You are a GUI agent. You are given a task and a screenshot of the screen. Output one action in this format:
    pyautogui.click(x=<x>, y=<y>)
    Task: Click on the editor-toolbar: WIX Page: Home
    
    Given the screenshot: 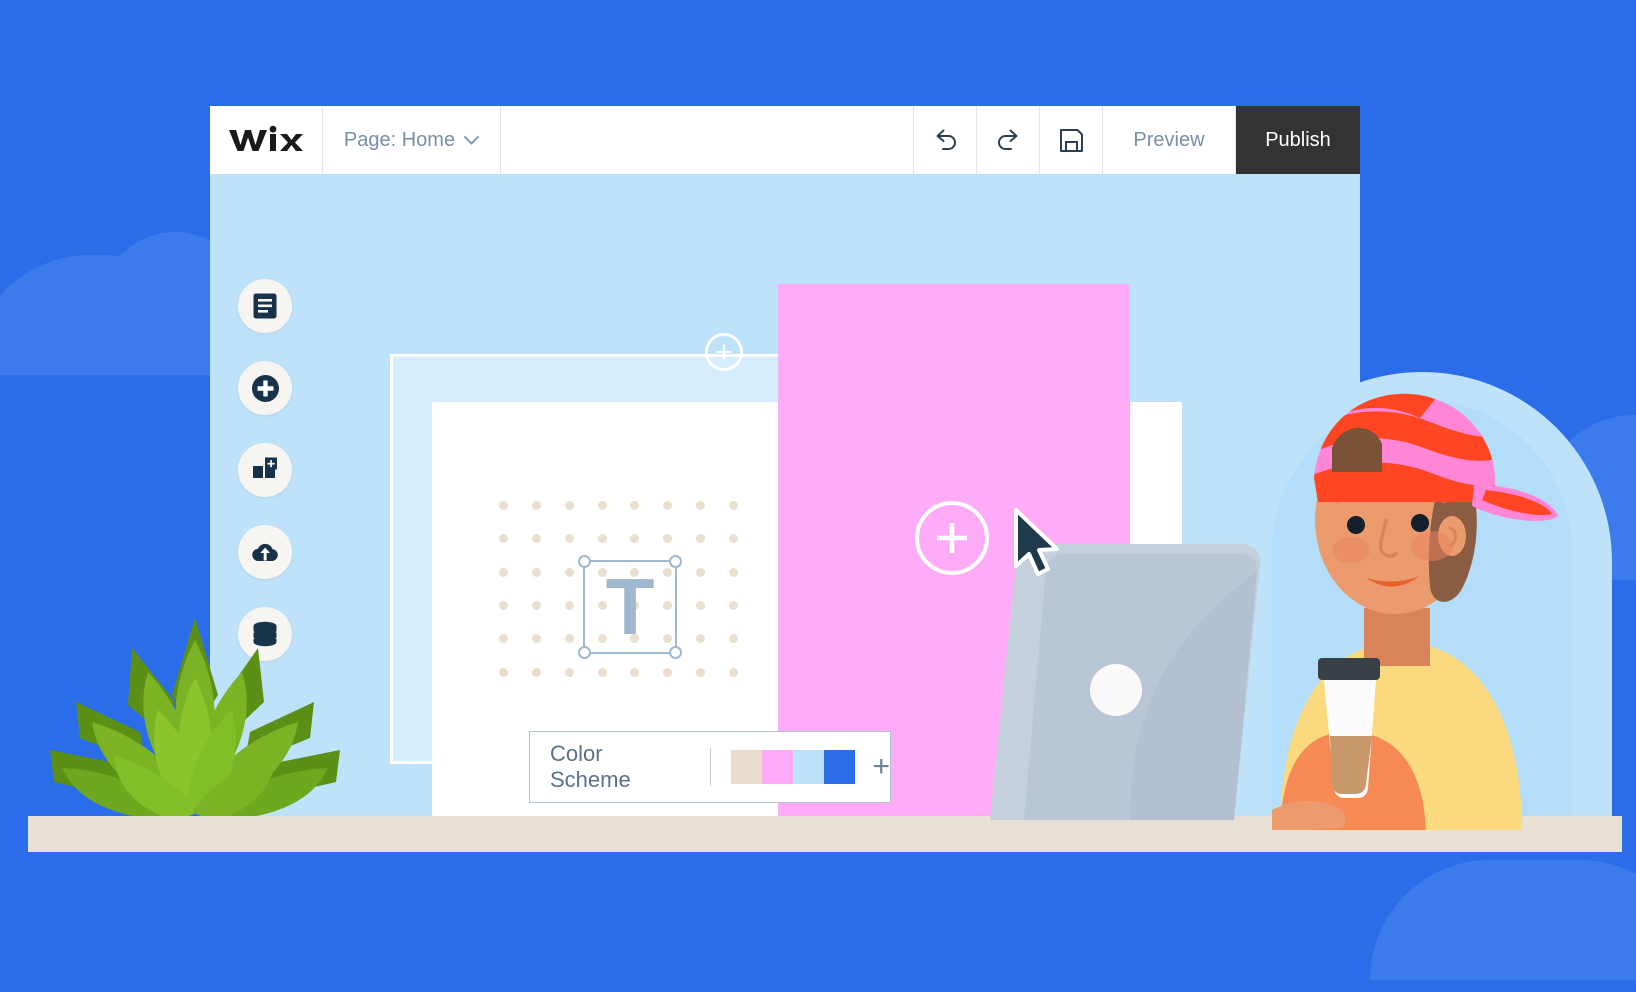 What is the action you would take?
    pyautogui.click(x=785, y=140)
    